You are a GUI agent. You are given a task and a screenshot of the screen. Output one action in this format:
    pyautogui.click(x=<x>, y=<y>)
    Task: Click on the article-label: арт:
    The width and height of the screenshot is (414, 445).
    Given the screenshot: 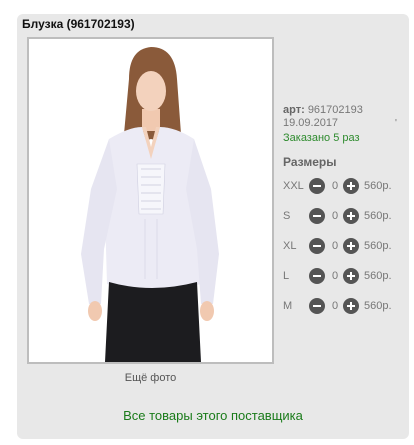 What is the action you would take?
    pyautogui.click(x=294, y=110)
    